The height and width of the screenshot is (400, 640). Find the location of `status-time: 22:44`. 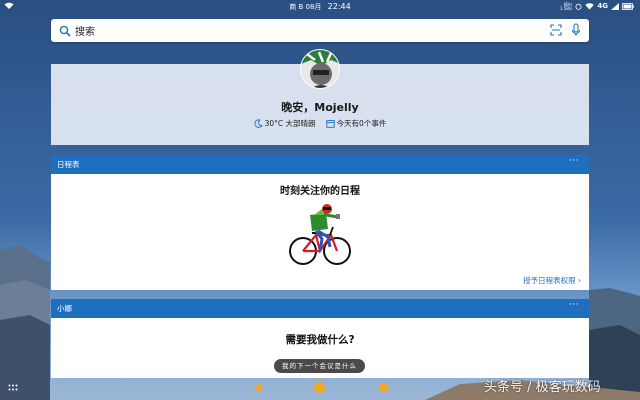

status-time: 22:44 is located at coordinates (339, 6).